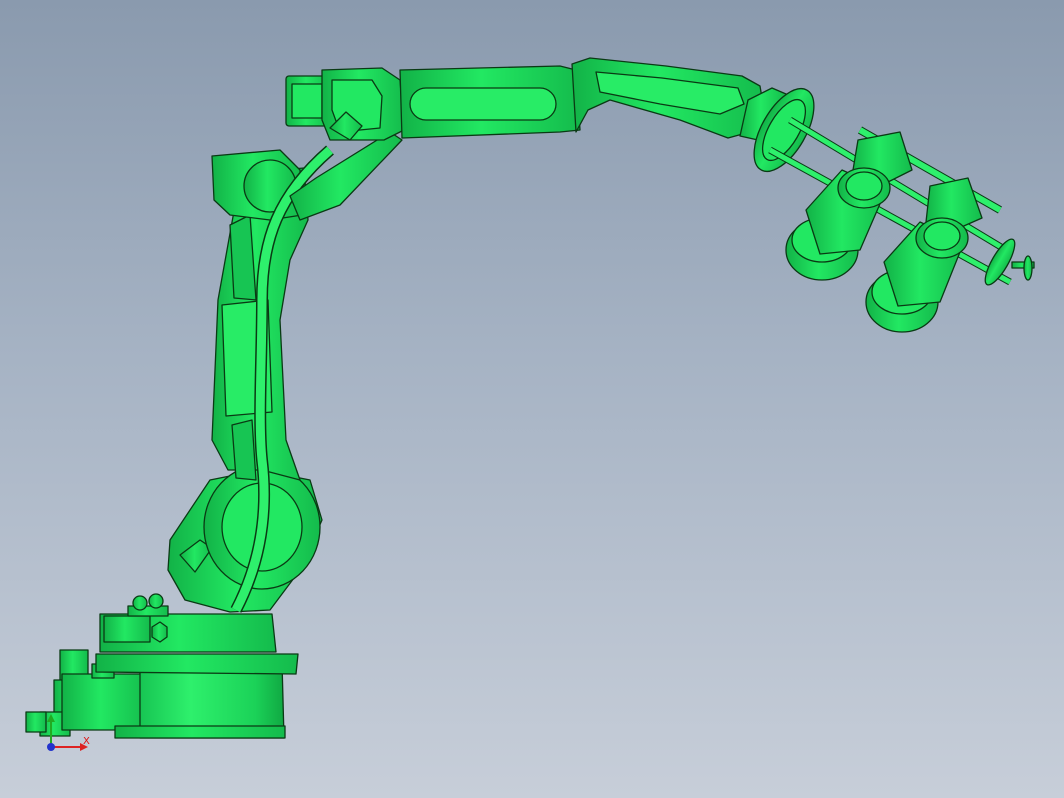 The image size is (1064, 798). What do you see at coordinates (86, 741) in the screenshot?
I see `triad-x-label: X` at bounding box center [86, 741].